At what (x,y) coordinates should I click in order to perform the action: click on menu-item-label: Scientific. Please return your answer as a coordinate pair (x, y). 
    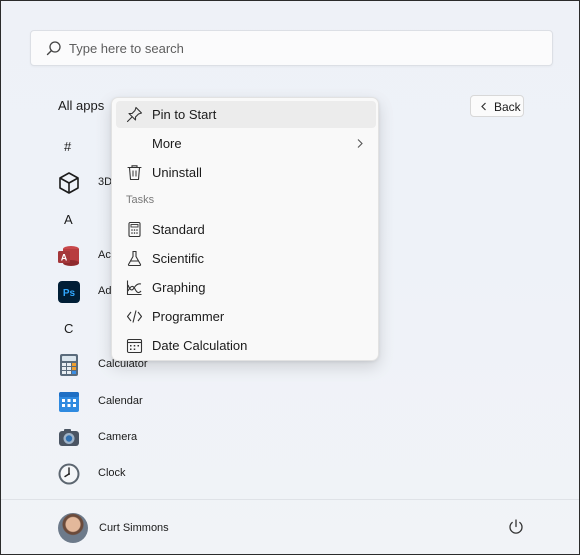
    Looking at the image, I should click on (178, 258).